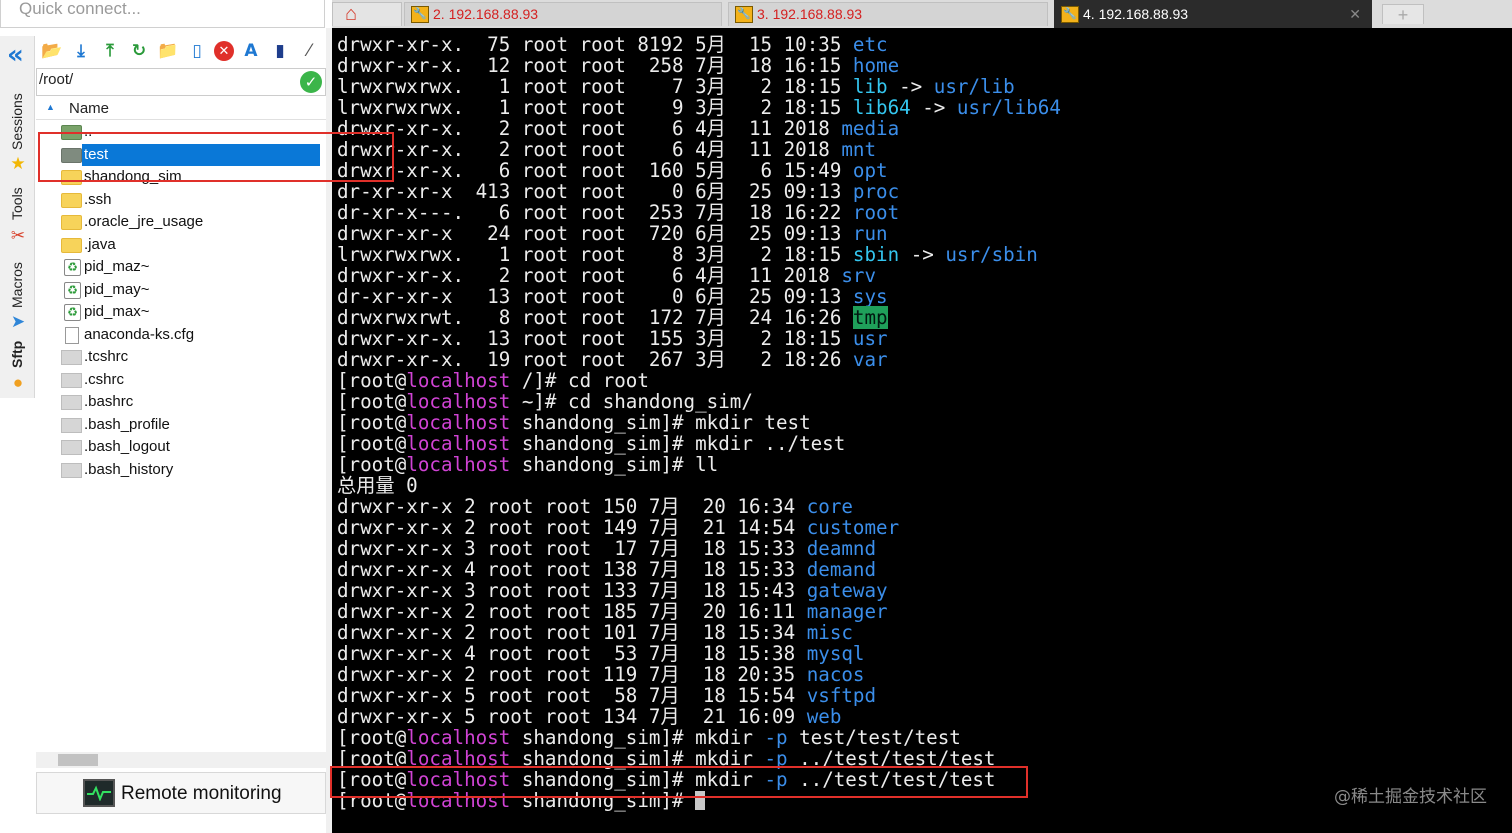  What do you see at coordinates (859, 275) in the screenshot?
I see `terminal-entry-name: srv` at bounding box center [859, 275].